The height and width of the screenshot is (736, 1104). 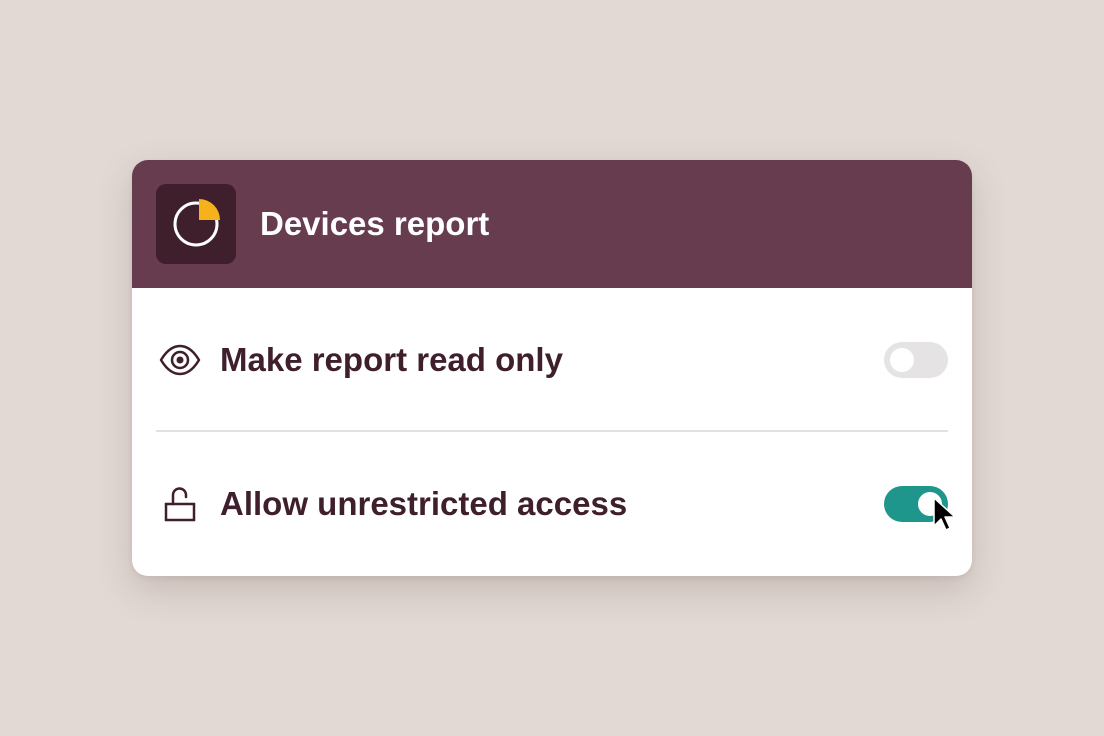 I want to click on unlocked-padlock-icon, so click(x=180, y=504).